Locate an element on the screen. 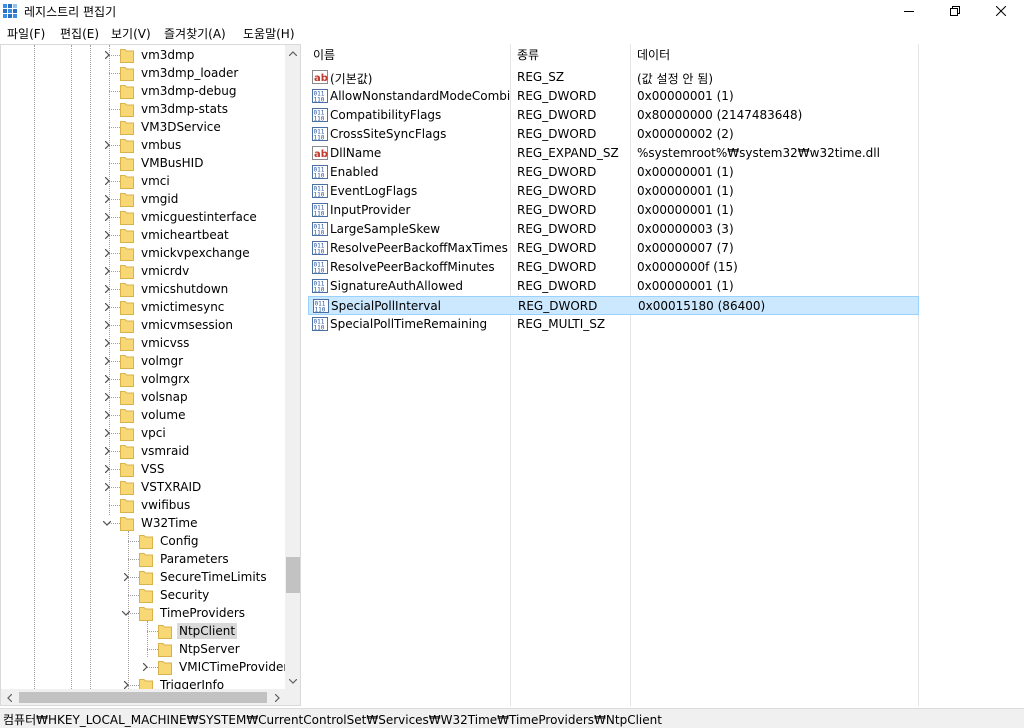 The width and height of the screenshot is (1024, 728). tree-node: TimeProviders is located at coordinates (143, 613).